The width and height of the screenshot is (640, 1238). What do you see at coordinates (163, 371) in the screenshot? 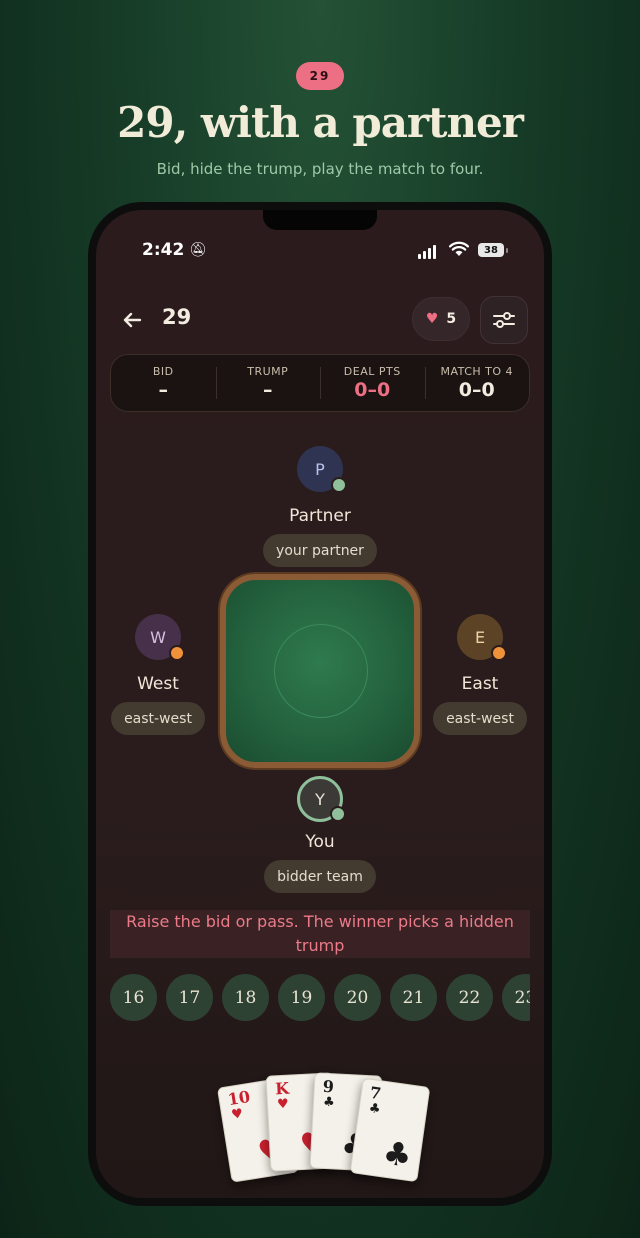
I see `score-label: BID` at bounding box center [163, 371].